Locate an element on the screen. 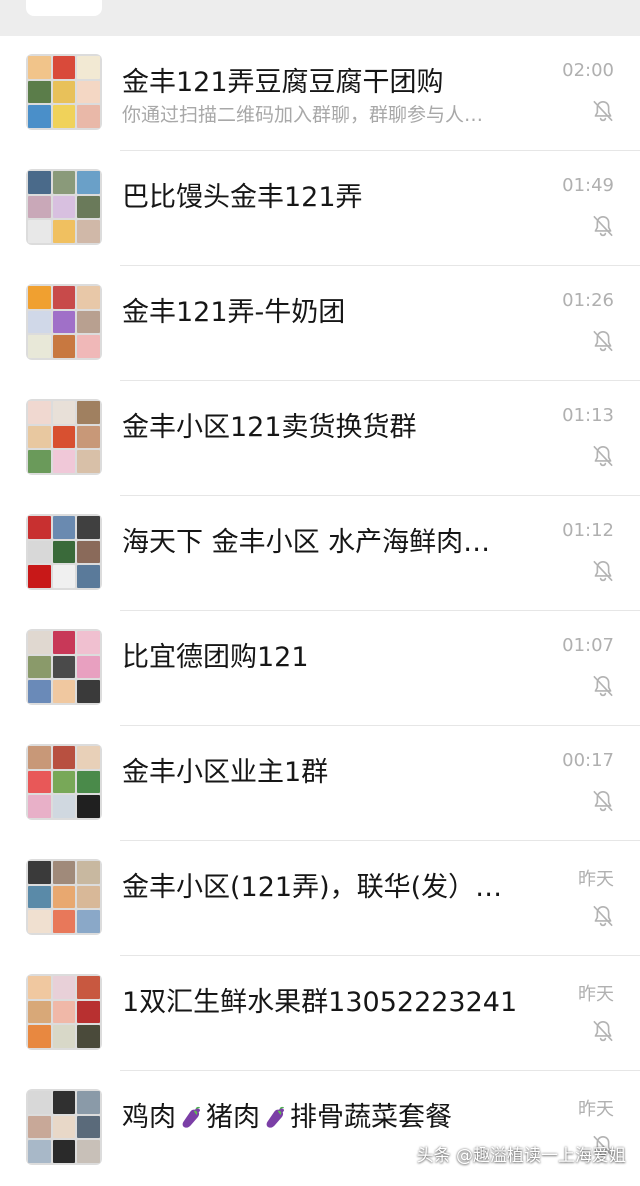 The width and height of the screenshot is (640, 1186). chat-time: 01:13 is located at coordinates (588, 415).